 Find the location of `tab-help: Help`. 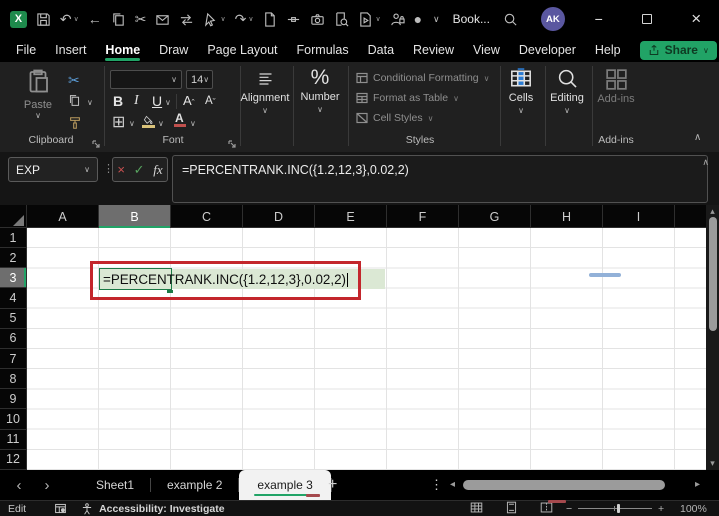

tab-help: Help is located at coordinates (608, 50).